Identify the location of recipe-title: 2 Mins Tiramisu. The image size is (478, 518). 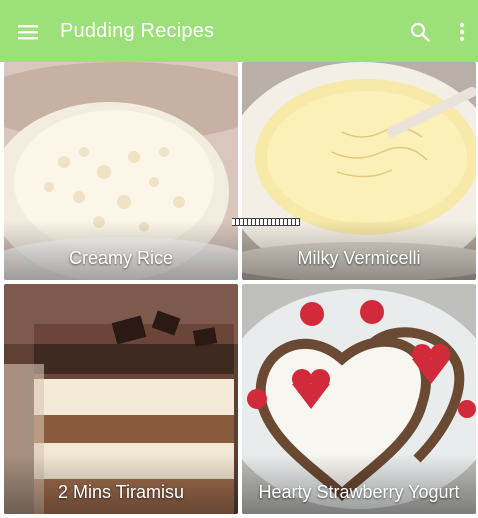
(121, 492).